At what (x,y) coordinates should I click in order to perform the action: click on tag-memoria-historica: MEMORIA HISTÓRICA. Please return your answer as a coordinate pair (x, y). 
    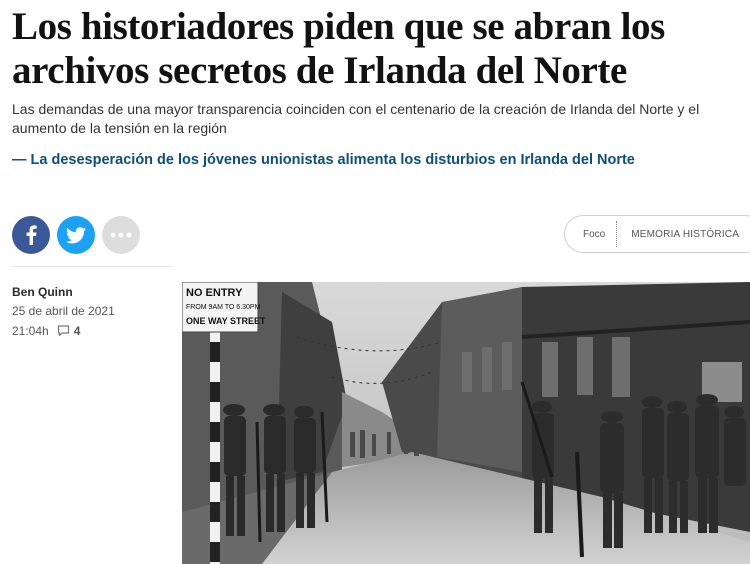
    Looking at the image, I should click on (678, 234).